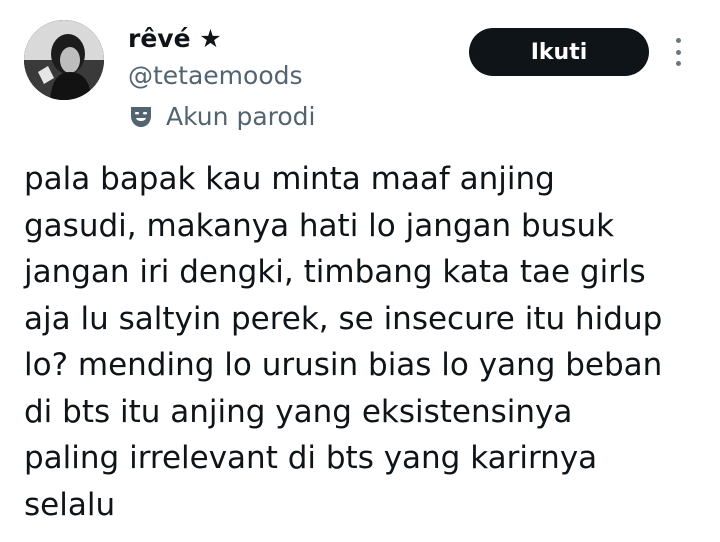 The image size is (720, 542). I want to click on account-label: Akun parodi, so click(221, 116).